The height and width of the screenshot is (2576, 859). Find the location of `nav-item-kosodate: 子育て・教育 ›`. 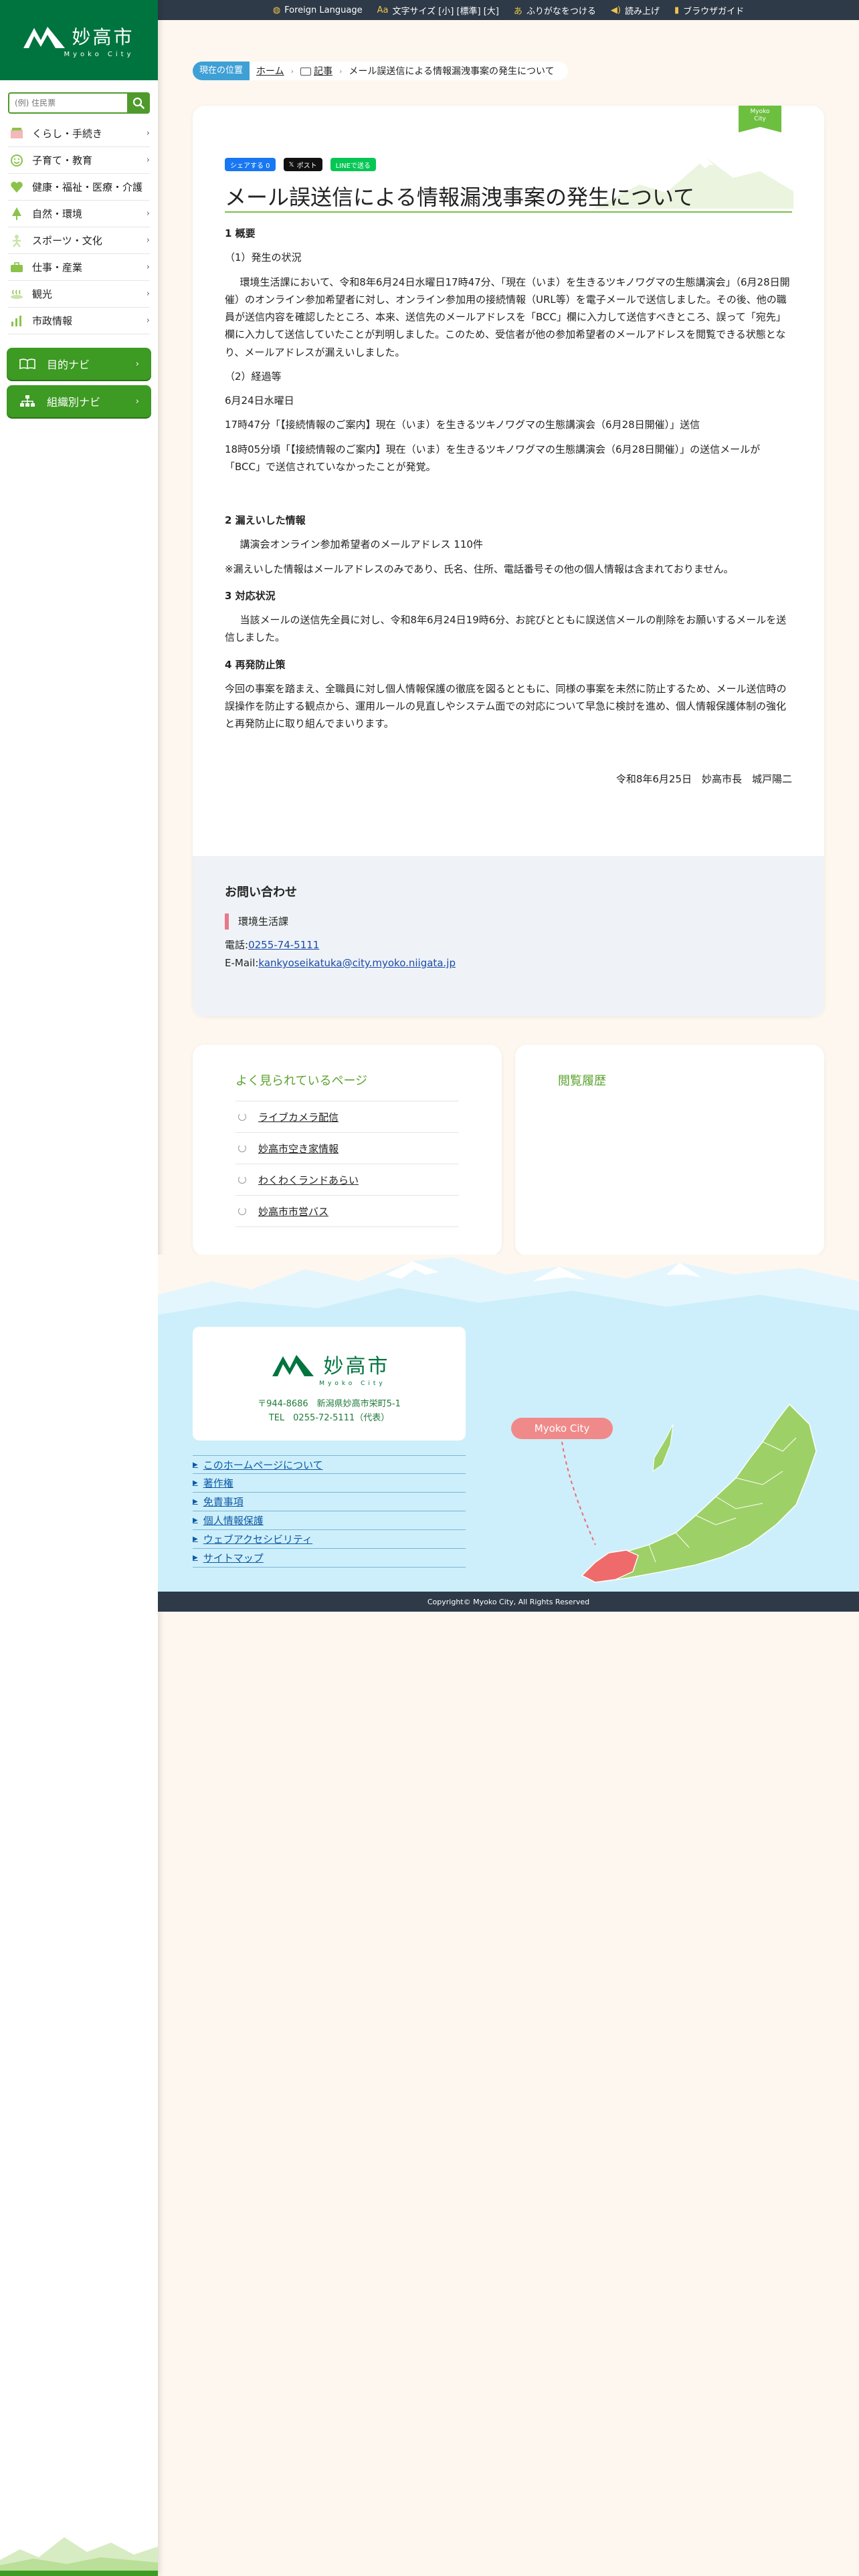

nav-item-kosodate: 子育て・教育 › is located at coordinates (79, 160).